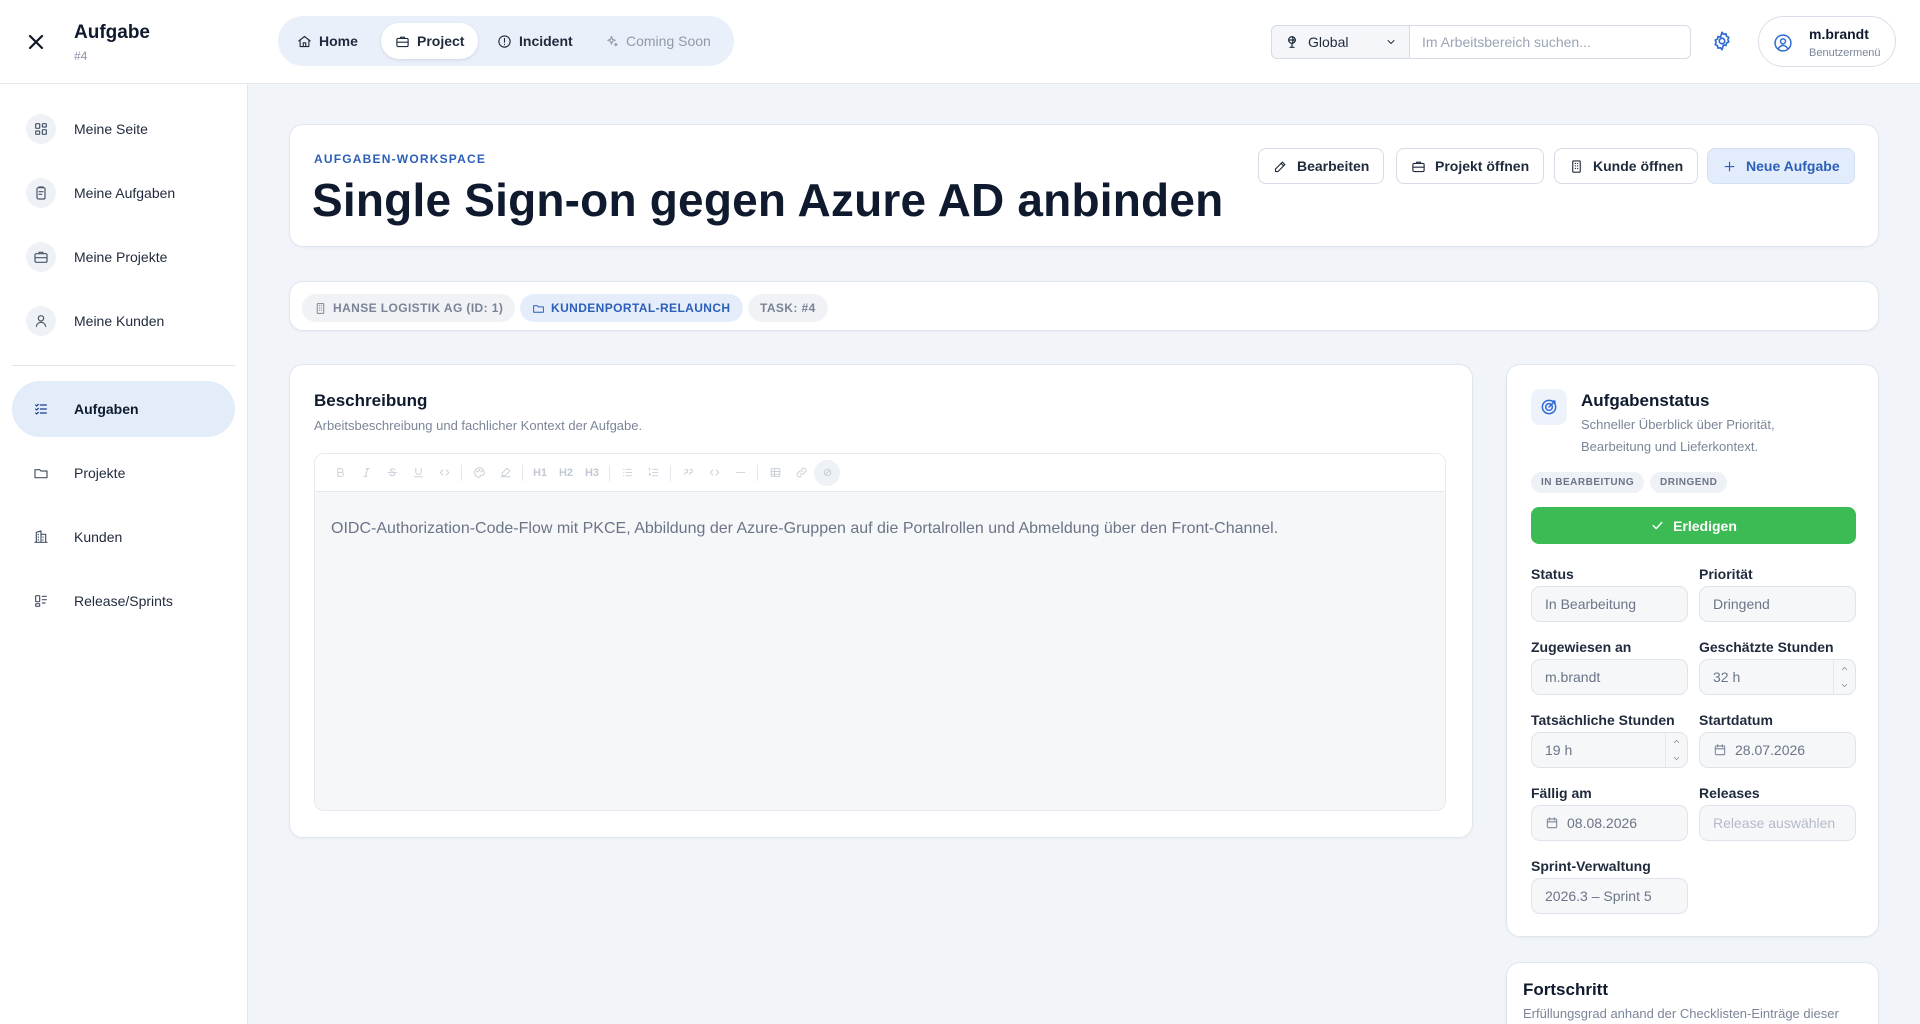 Image resolution: width=1920 pixels, height=1024 pixels. What do you see at coordinates (1693, 525) in the screenshot?
I see `complete-task-button: Erledigen` at bounding box center [1693, 525].